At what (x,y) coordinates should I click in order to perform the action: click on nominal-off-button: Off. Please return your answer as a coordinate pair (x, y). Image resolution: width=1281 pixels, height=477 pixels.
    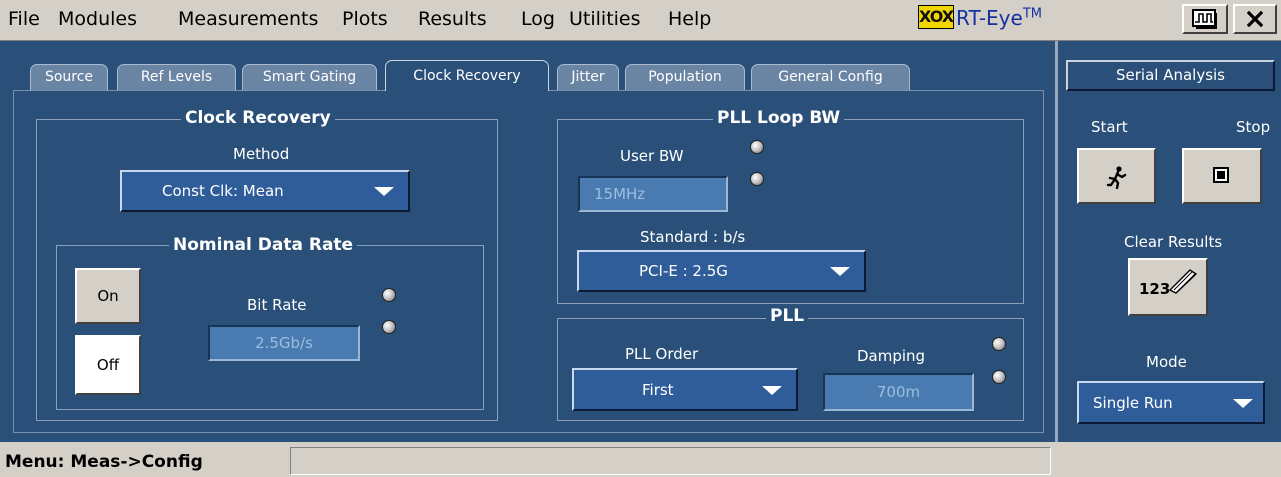
    Looking at the image, I should click on (108, 365).